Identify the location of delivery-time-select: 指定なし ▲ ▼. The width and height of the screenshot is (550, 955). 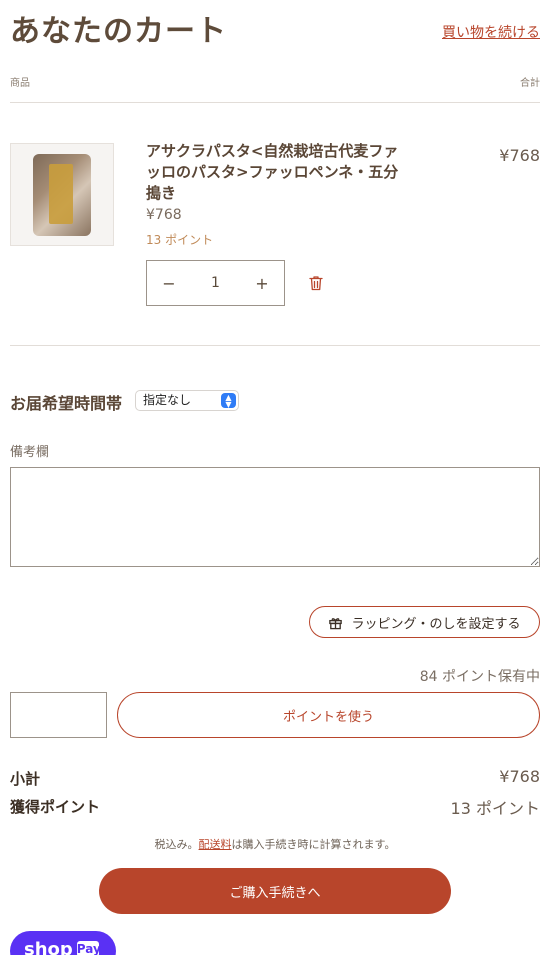
(187, 400).